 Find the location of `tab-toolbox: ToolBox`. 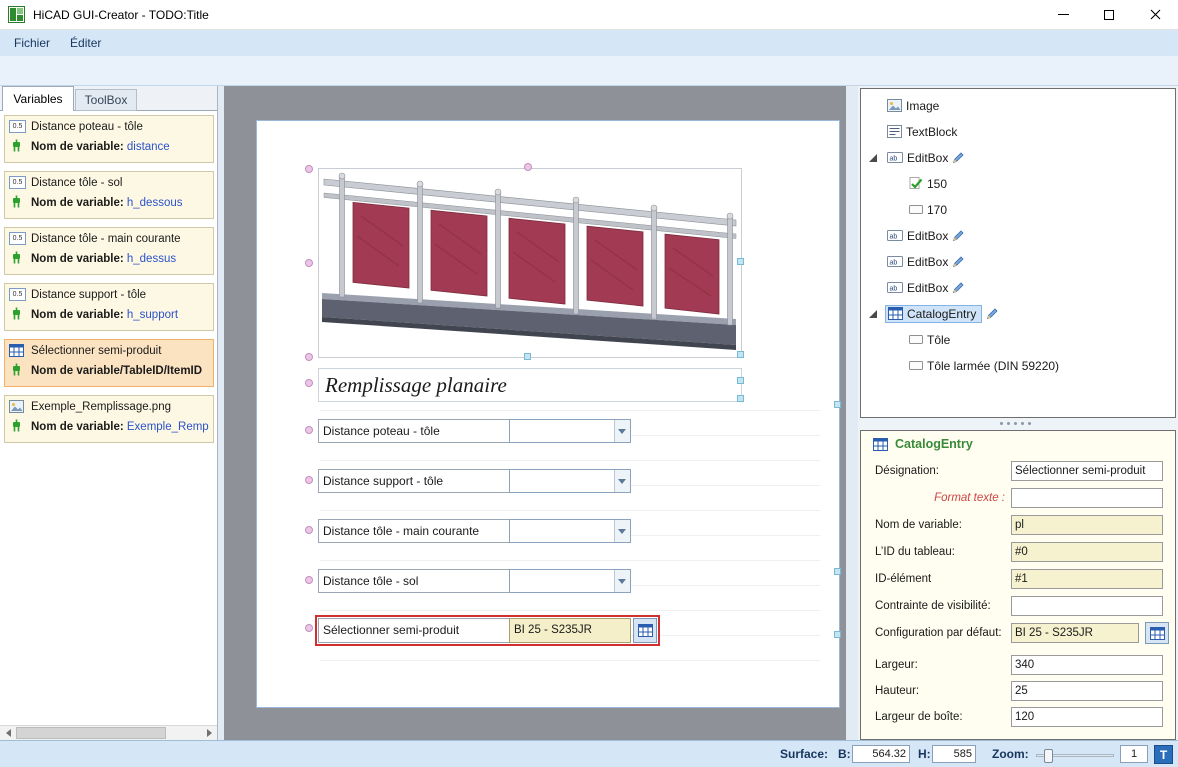

tab-toolbox: ToolBox is located at coordinates (106, 100).